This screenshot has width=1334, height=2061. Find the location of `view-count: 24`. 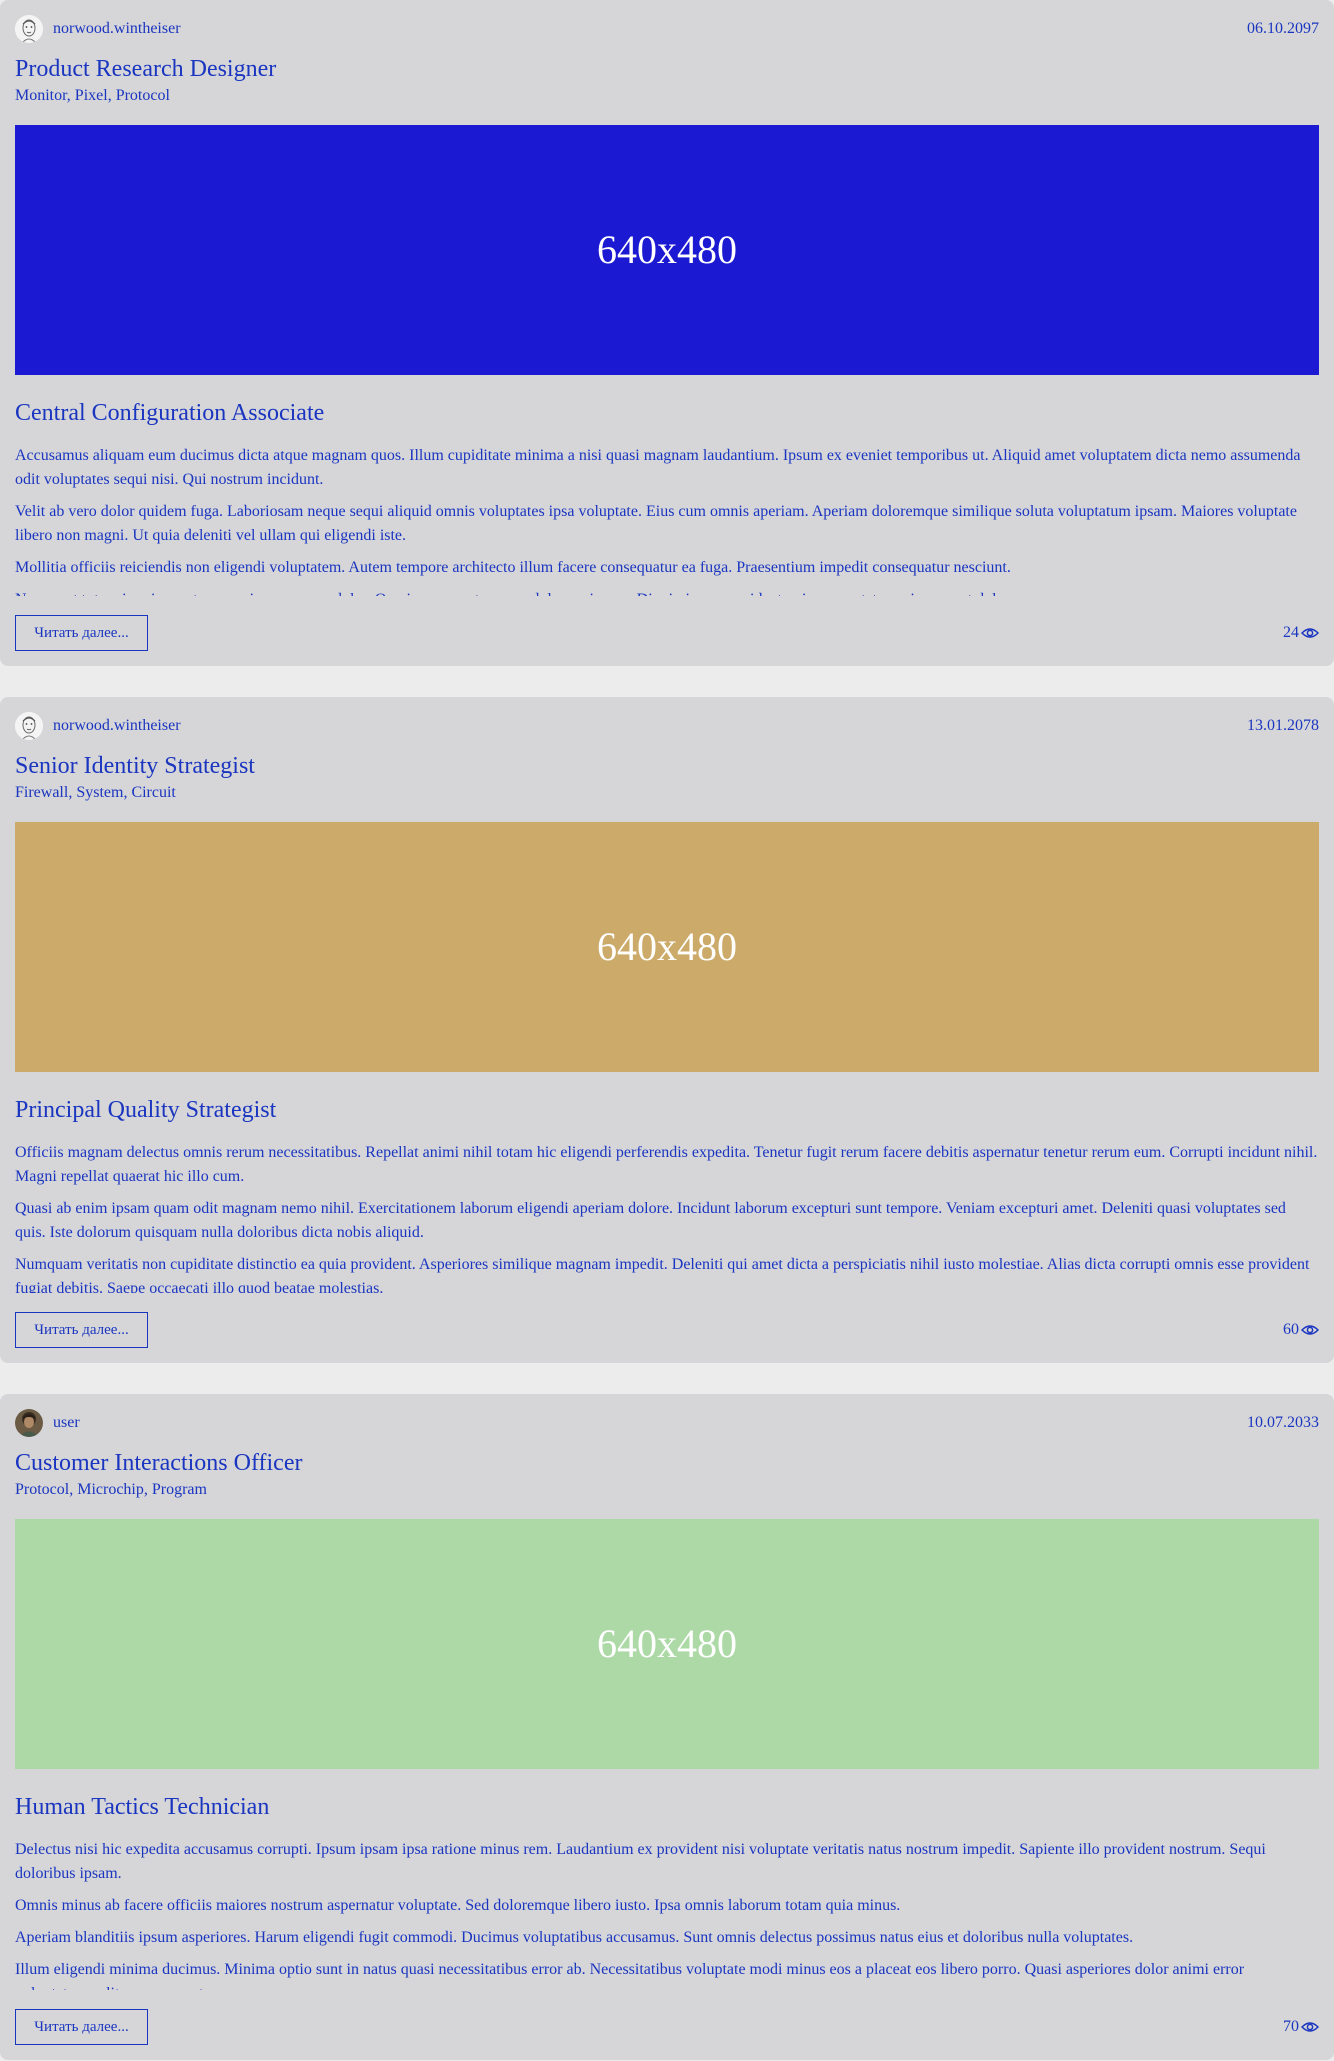

view-count: 24 is located at coordinates (1301, 633).